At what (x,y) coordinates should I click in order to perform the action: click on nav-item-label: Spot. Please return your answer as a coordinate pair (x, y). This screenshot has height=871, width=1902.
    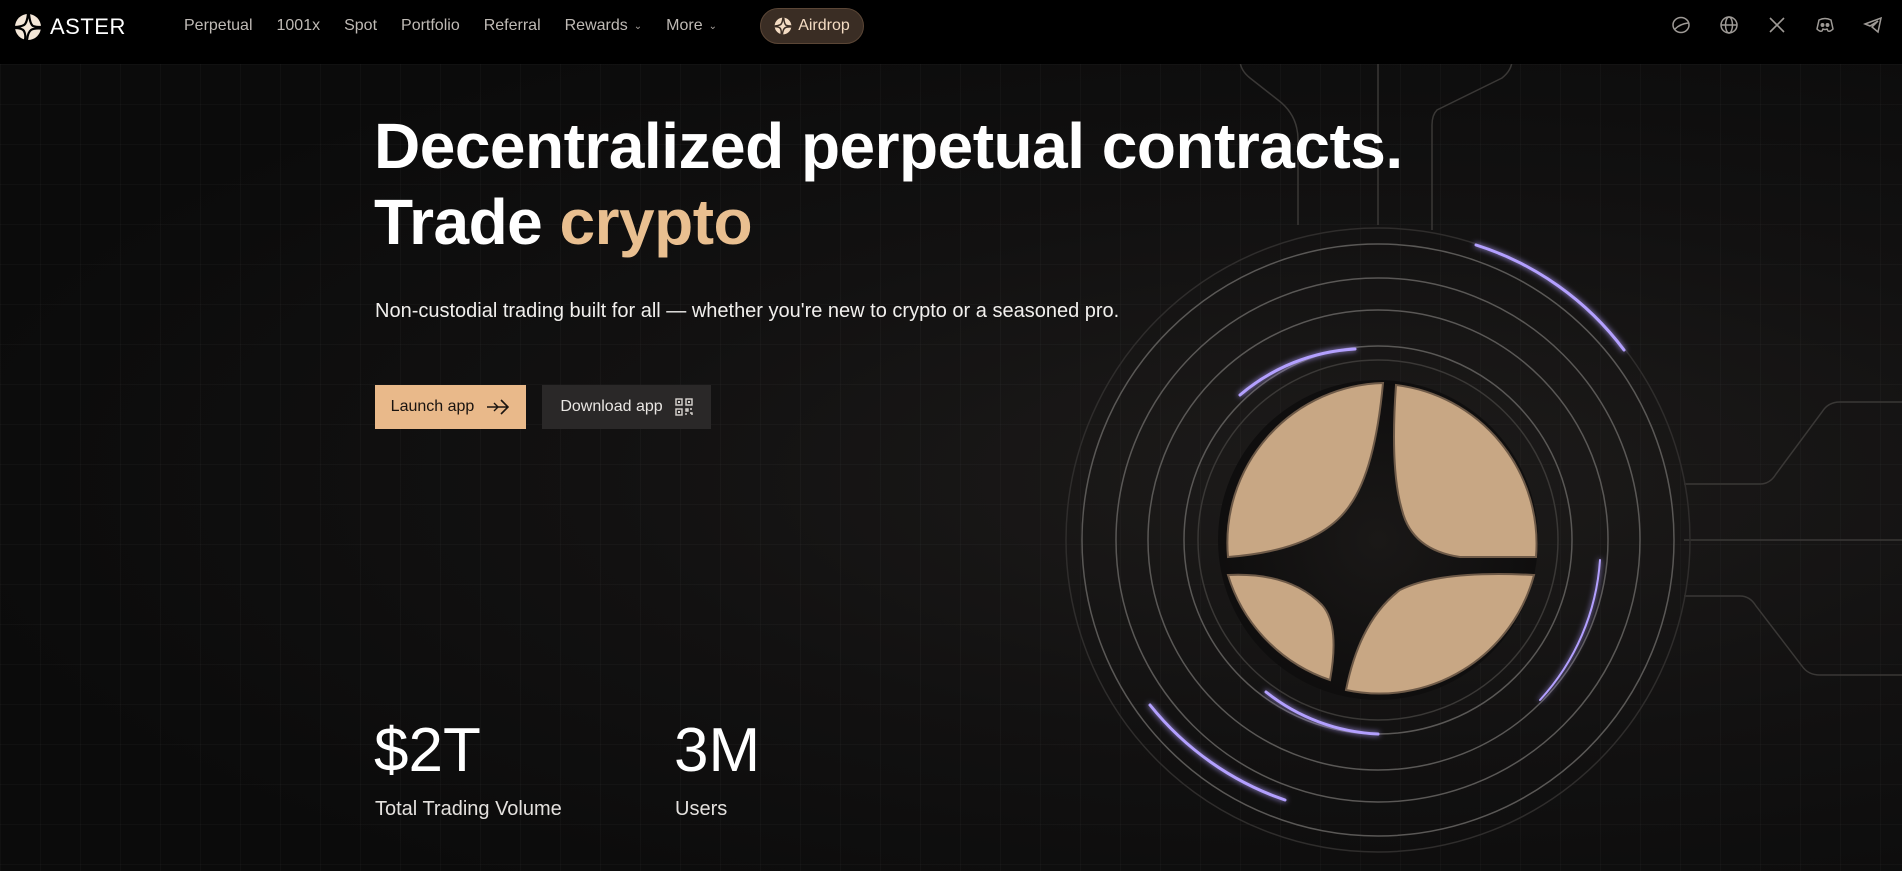
    Looking at the image, I should click on (361, 25).